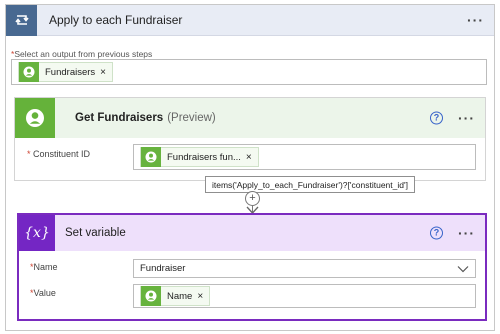 The image size is (500, 334). I want to click on constituent-id-label-text: Constituent ID, so click(62, 154).